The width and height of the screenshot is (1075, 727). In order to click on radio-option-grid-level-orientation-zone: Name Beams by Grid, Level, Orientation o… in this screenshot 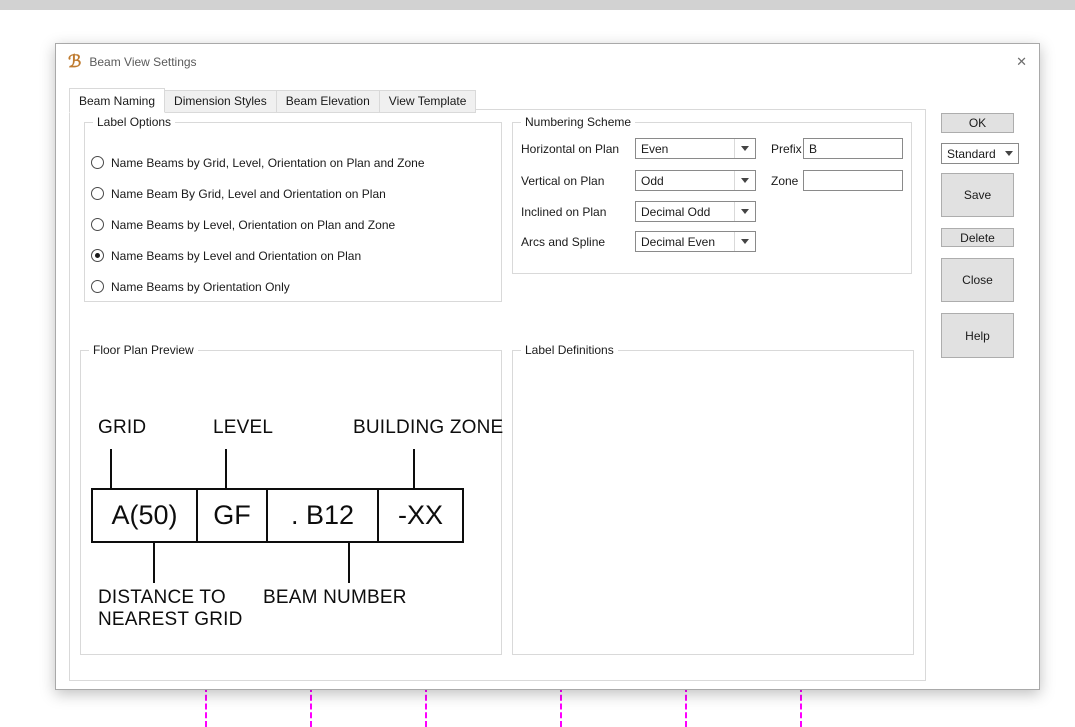, I will do `click(294, 162)`.